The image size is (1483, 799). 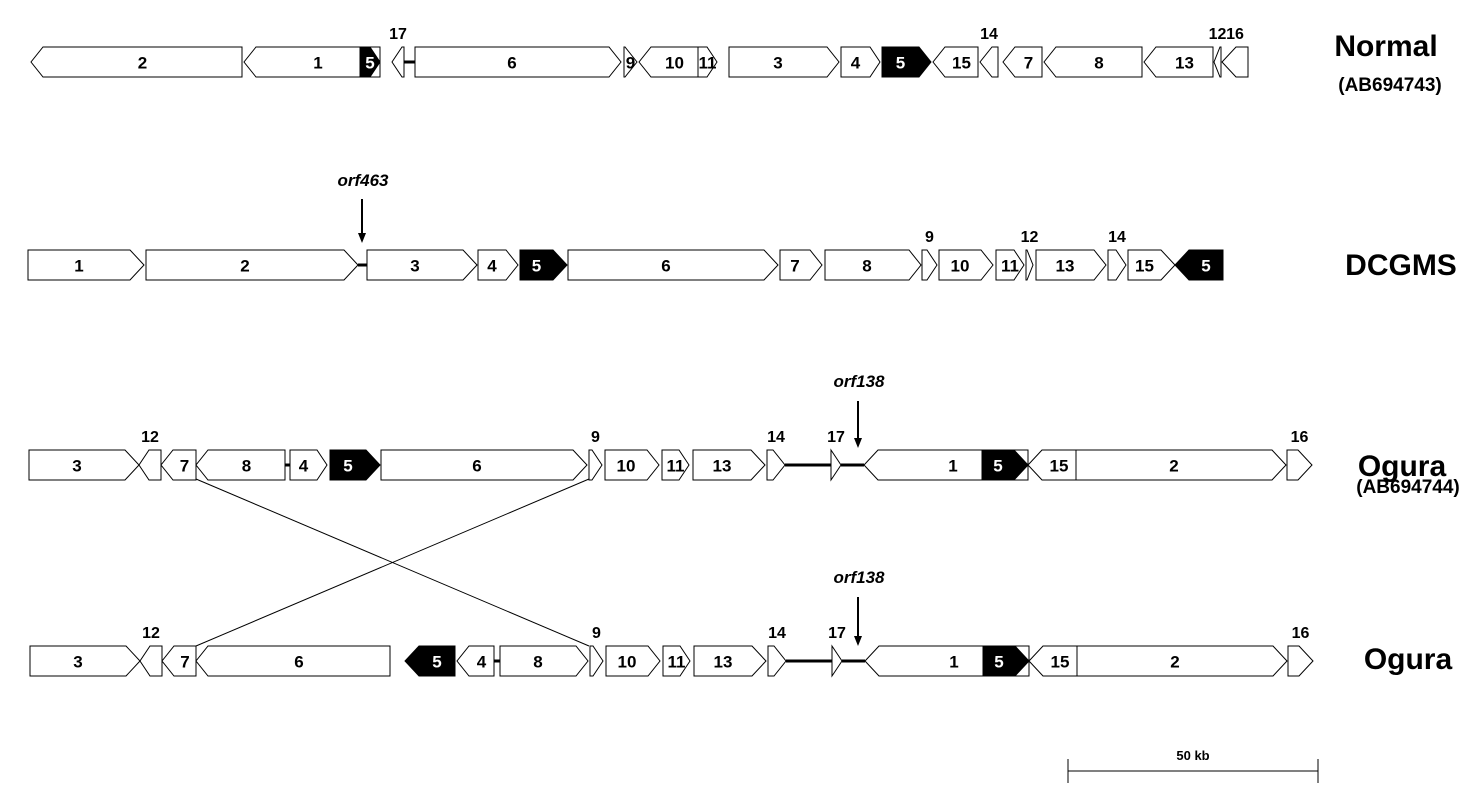 I want to click on gene-label-above: 16, so click(x=1301, y=633).